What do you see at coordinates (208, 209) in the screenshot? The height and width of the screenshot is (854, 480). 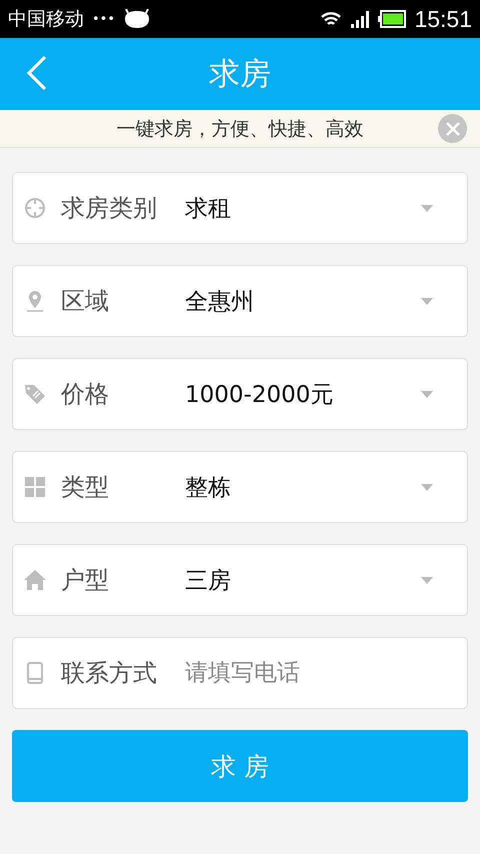 I see `field-value: 求租` at bounding box center [208, 209].